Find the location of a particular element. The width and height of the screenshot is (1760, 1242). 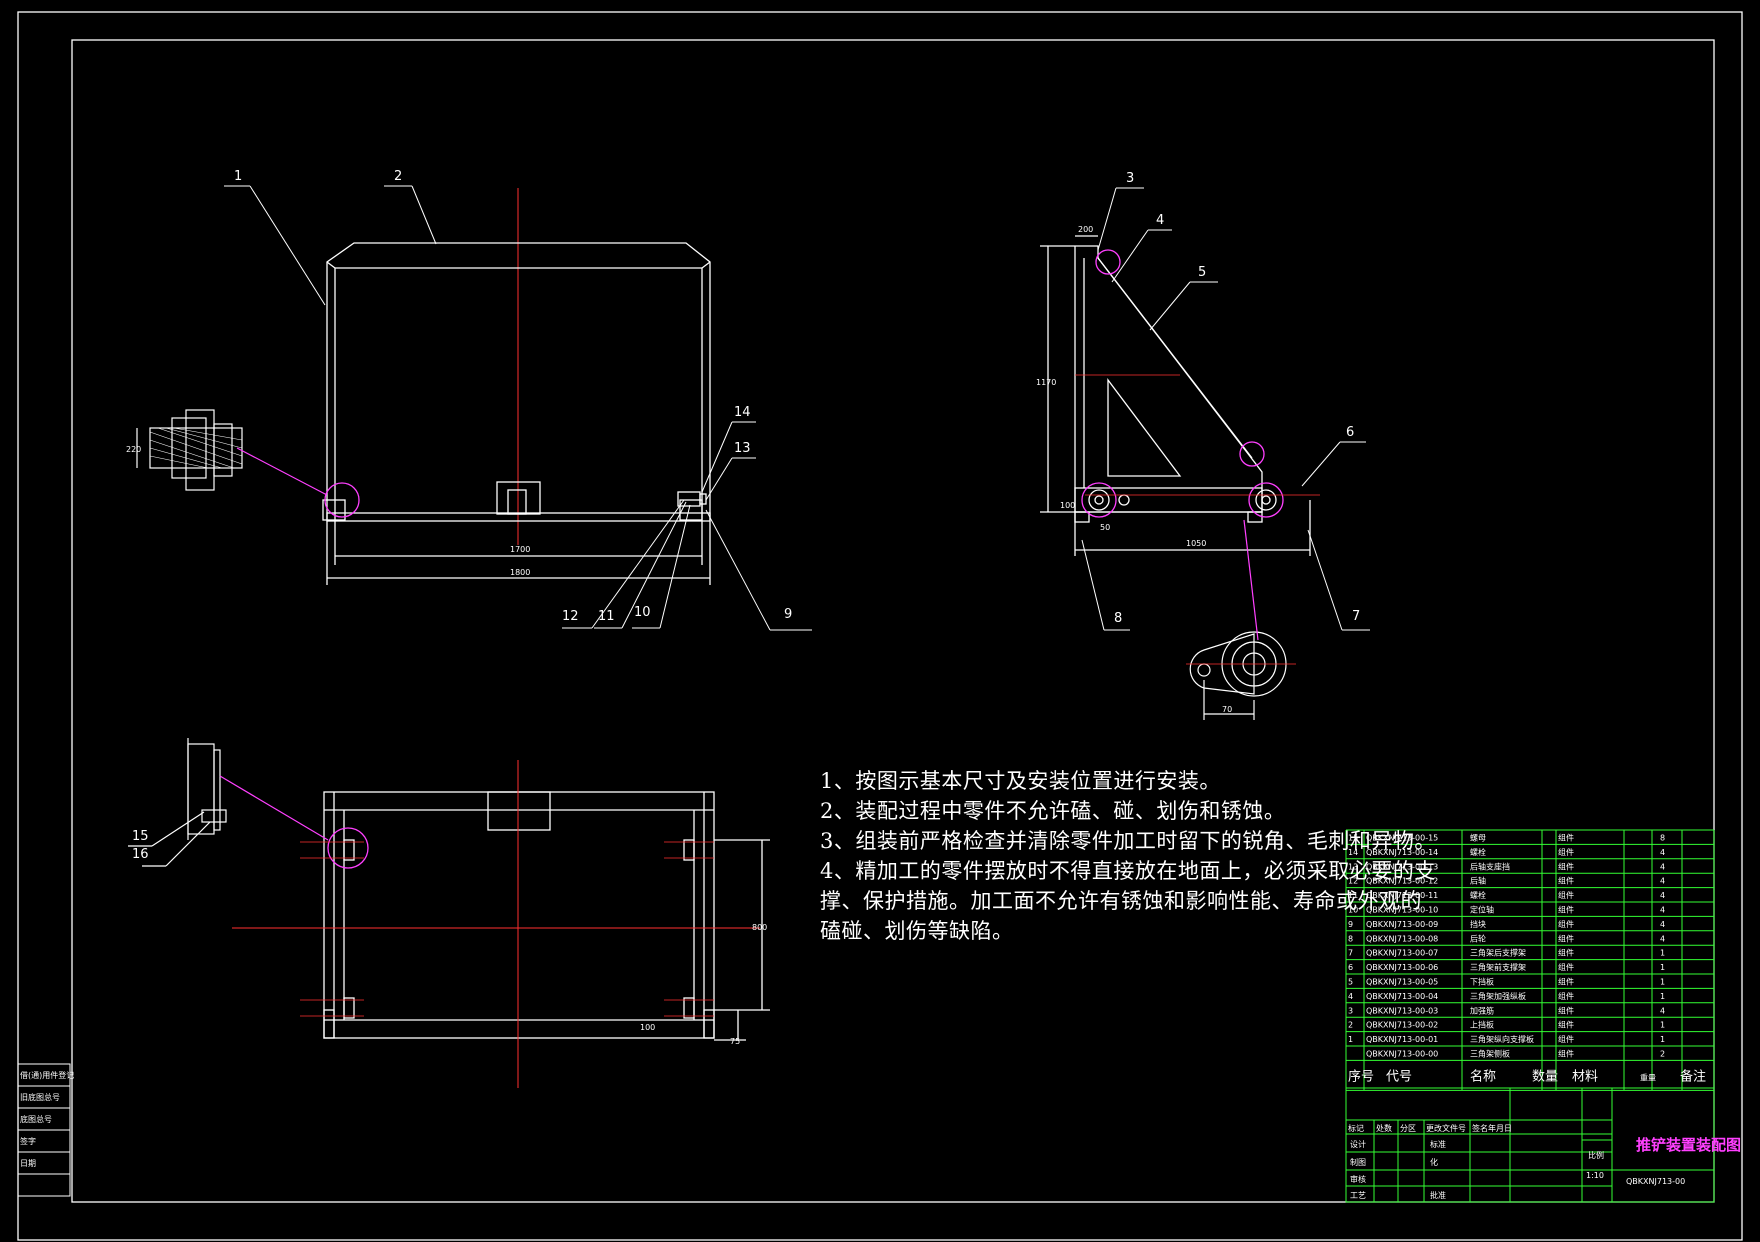

bom-cell-no: 3 is located at coordinates (1350, 1010).